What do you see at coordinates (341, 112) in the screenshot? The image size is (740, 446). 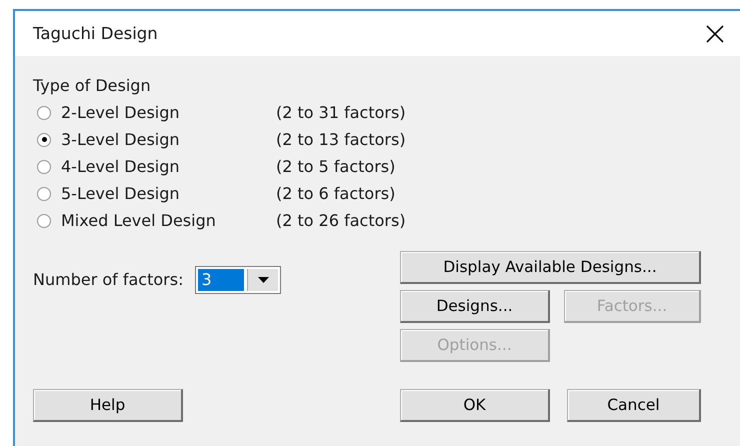 I see `factor-range: (2 to 31 factors)` at bounding box center [341, 112].